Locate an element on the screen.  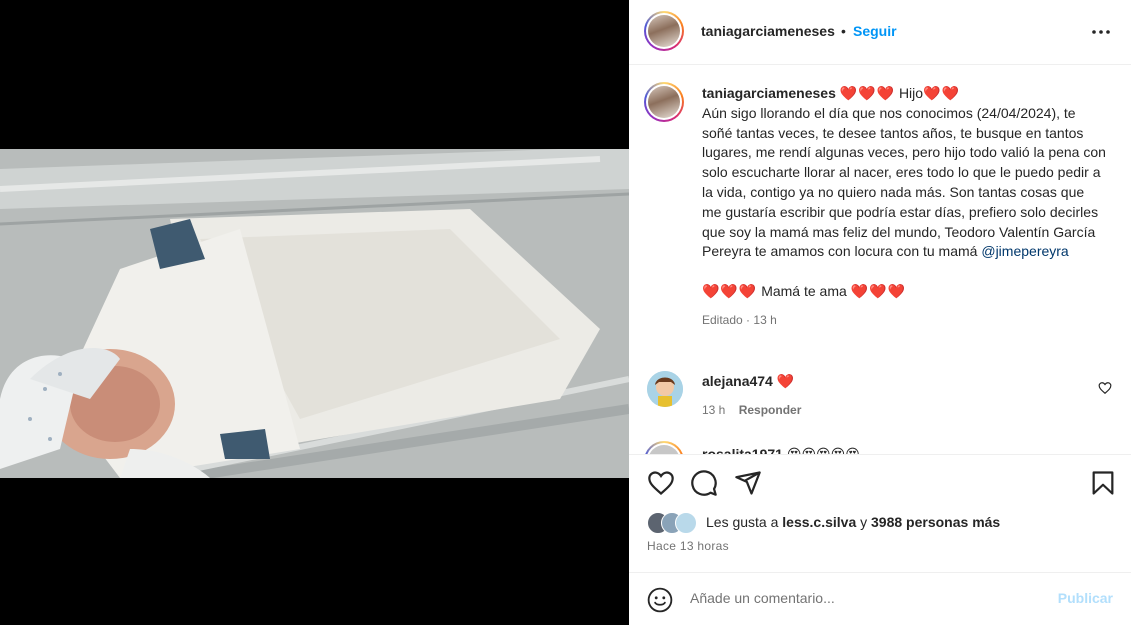
comment-username: alejana474 is located at coordinates (737, 381).